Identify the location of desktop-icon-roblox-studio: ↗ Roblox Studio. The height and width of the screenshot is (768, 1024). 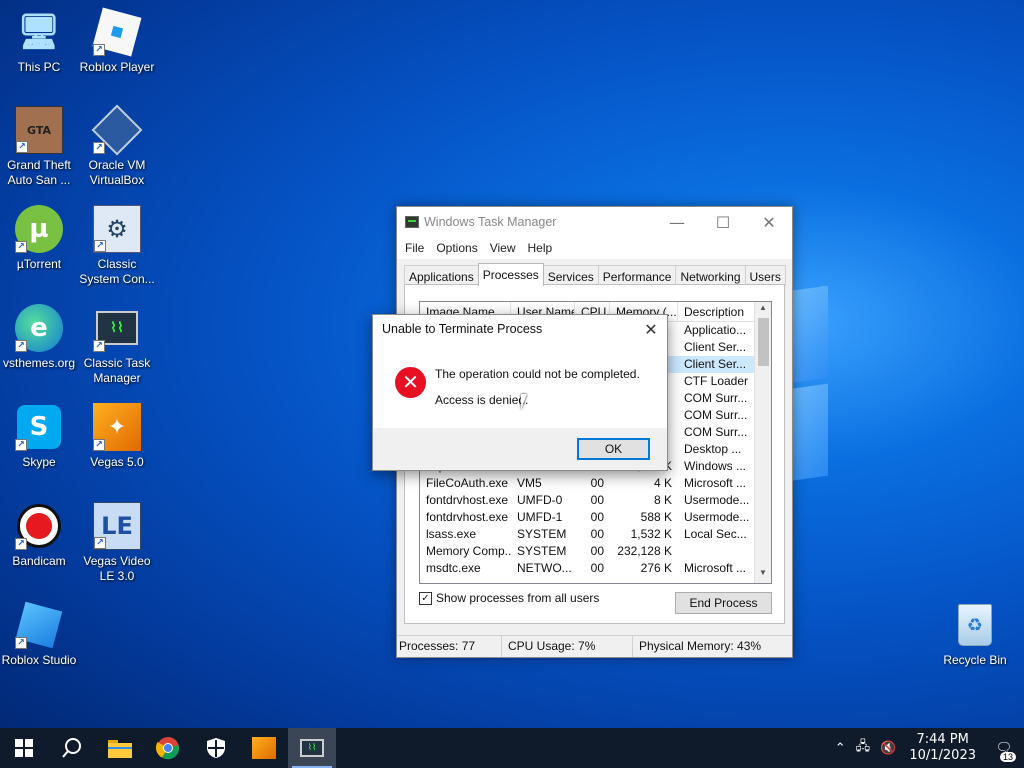
(39, 634).